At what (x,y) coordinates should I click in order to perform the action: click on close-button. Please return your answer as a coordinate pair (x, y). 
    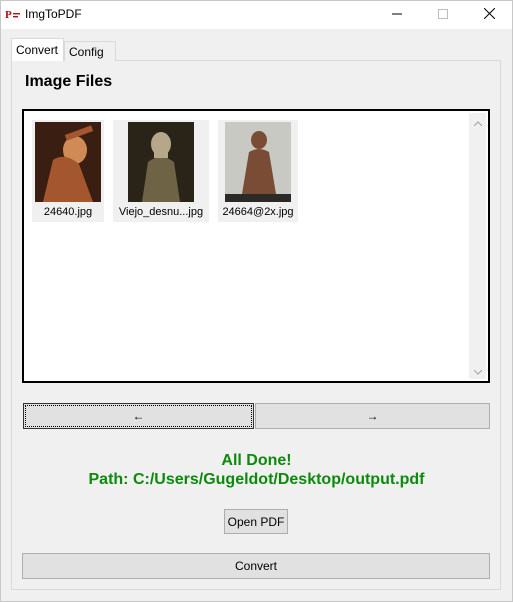
    Looking at the image, I should click on (489, 15).